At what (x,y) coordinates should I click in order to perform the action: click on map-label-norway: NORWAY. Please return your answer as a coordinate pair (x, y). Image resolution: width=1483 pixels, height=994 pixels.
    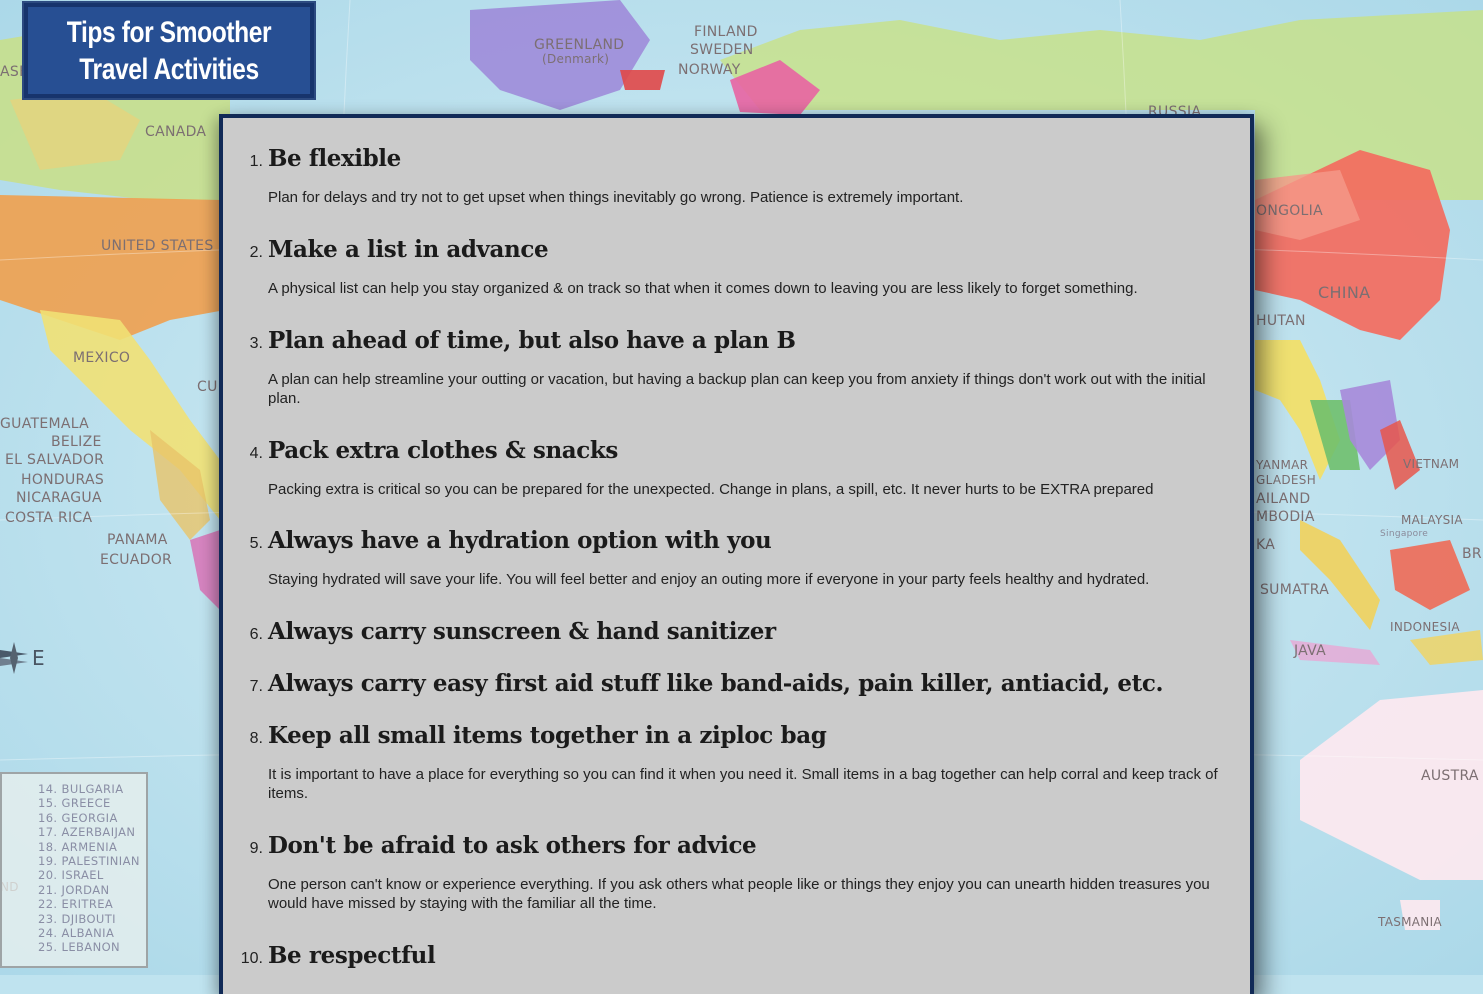
    Looking at the image, I should click on (709, 70).